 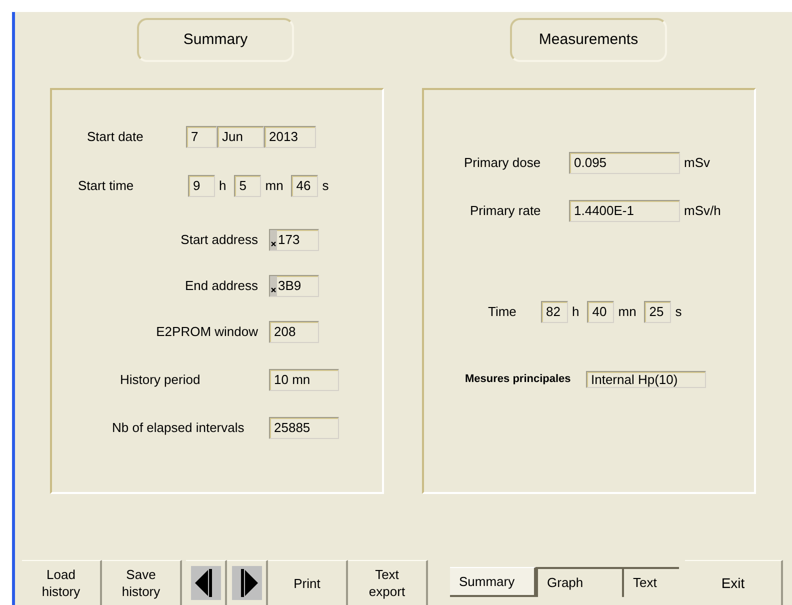 I want to click on toolbar-button: Load history, so click(x=62, y=582).